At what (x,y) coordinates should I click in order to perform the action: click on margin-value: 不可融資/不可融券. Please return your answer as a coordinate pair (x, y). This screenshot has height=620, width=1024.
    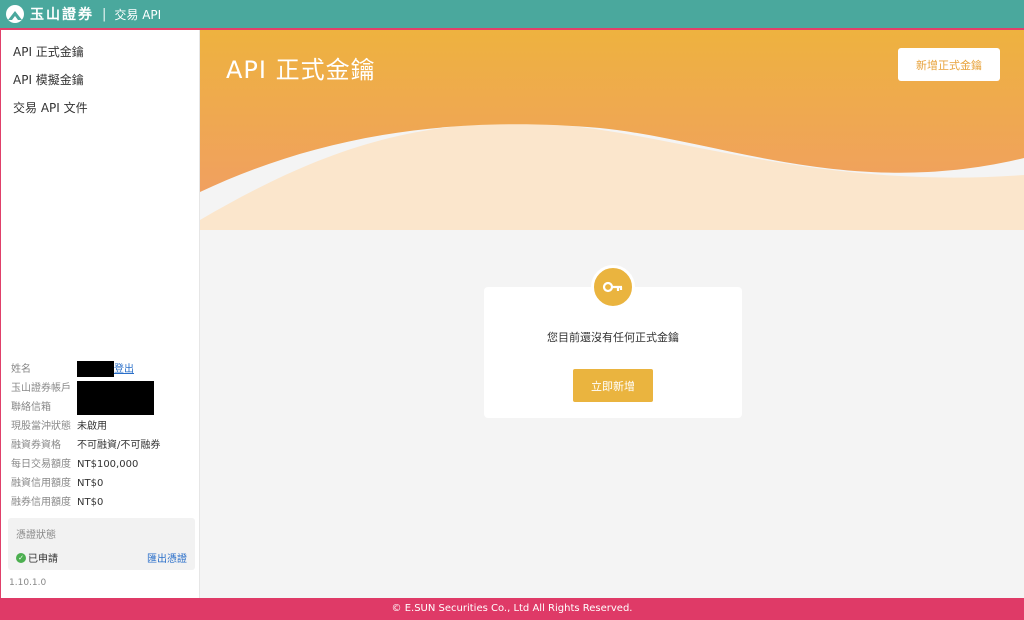
    Looking at the image, I should click on (119, 445).